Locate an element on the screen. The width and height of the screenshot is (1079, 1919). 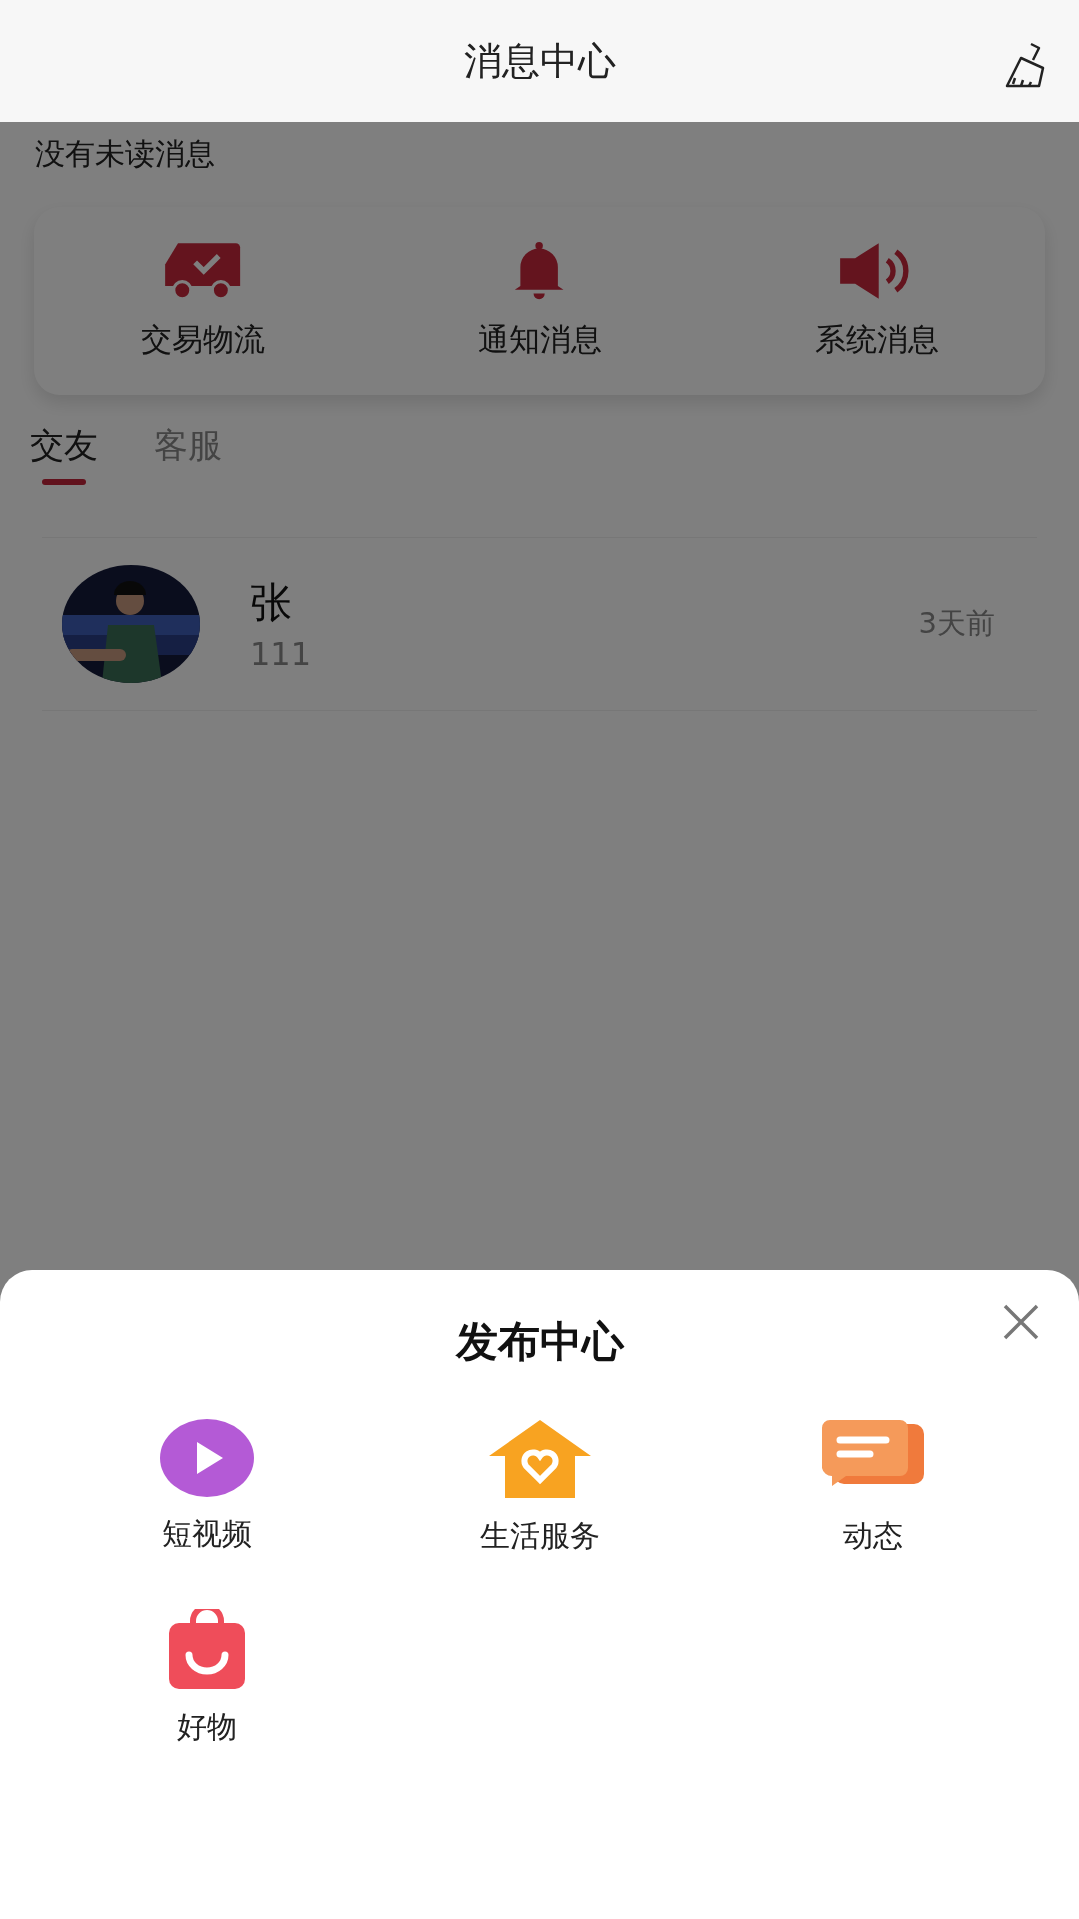
quick-action-button: 系统消息 is located at coordinates (876, 301).